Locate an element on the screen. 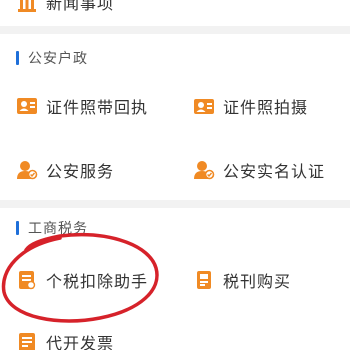  service-item-police-service: 公安服务 is located at coordinates (65, 170).